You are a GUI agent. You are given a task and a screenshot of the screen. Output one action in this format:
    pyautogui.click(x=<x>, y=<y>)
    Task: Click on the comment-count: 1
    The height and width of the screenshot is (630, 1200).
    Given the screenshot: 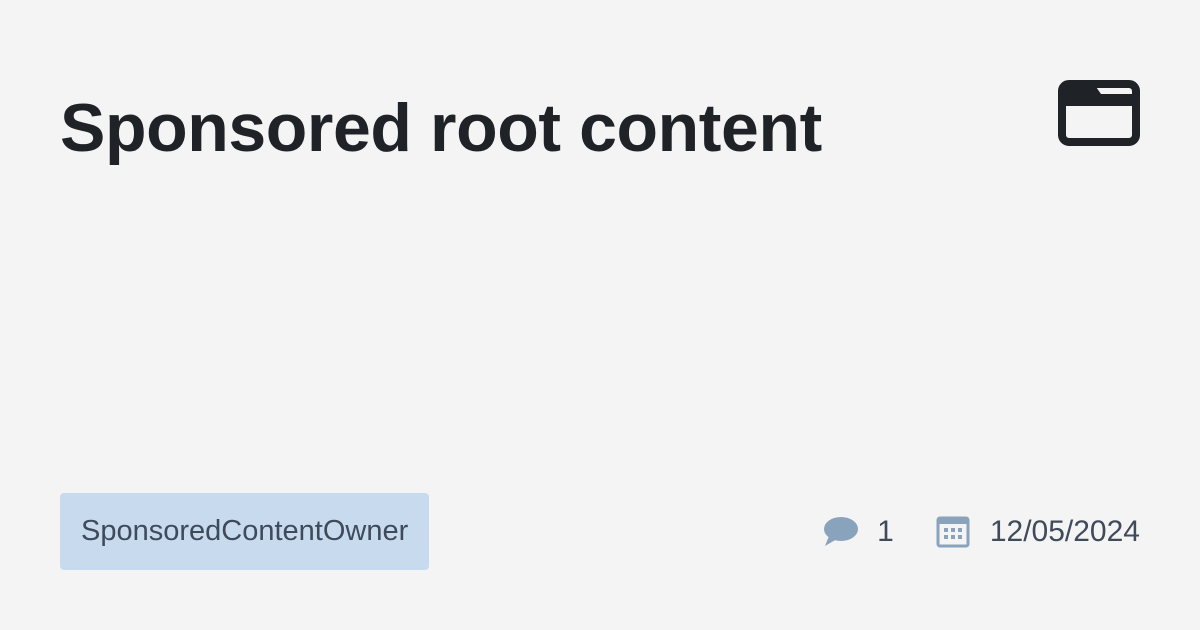 What is the action you would take?
    pyautogui.click(x=885, y=531)
    